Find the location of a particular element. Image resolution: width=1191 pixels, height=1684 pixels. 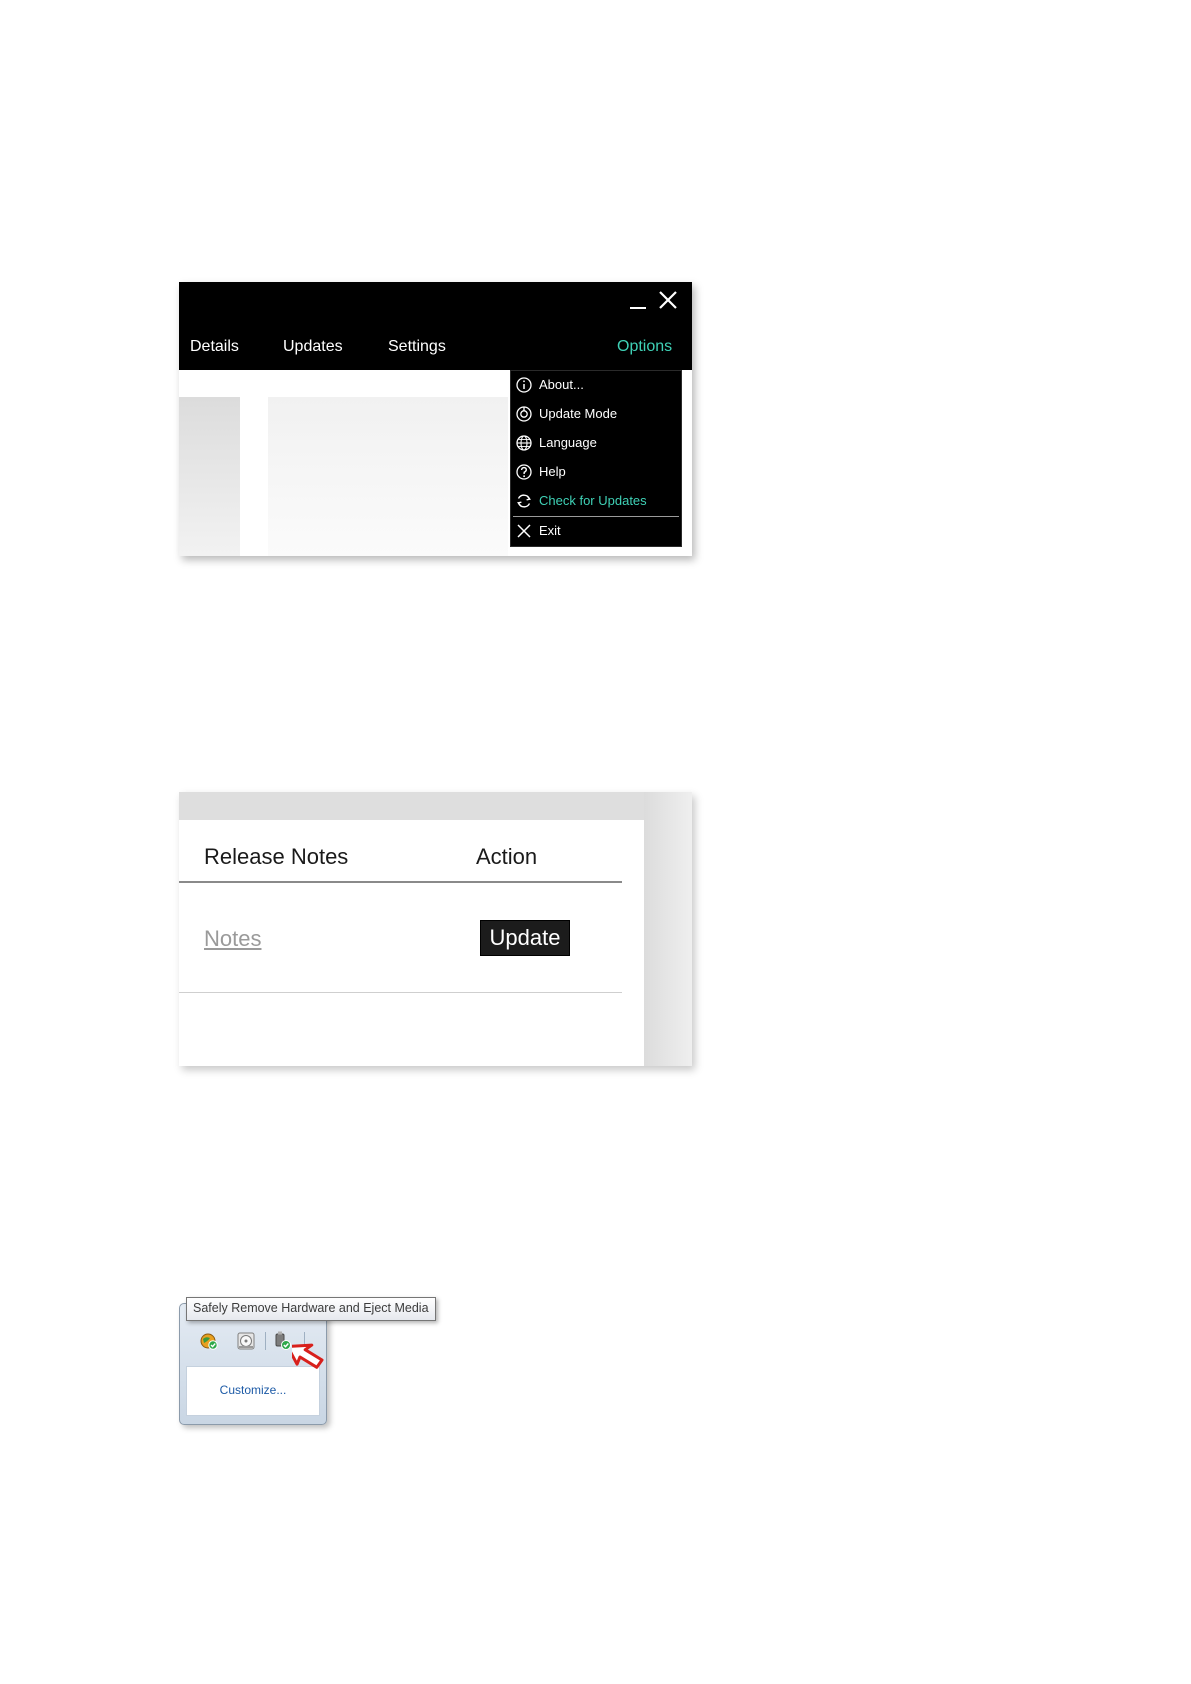

row-divider is located at coordinates (400, 992).